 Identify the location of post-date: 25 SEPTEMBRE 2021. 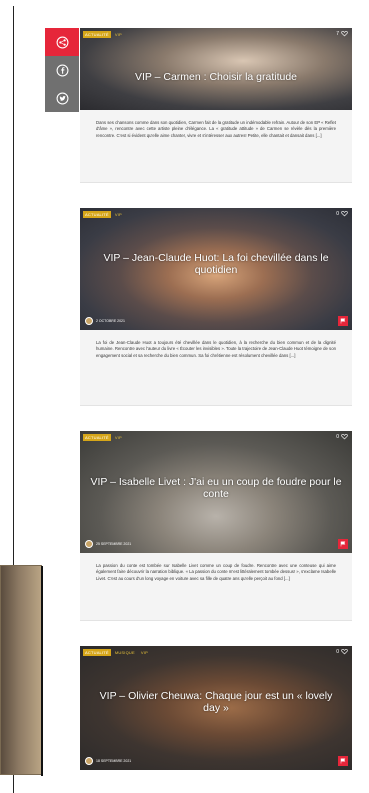
(114, 544).